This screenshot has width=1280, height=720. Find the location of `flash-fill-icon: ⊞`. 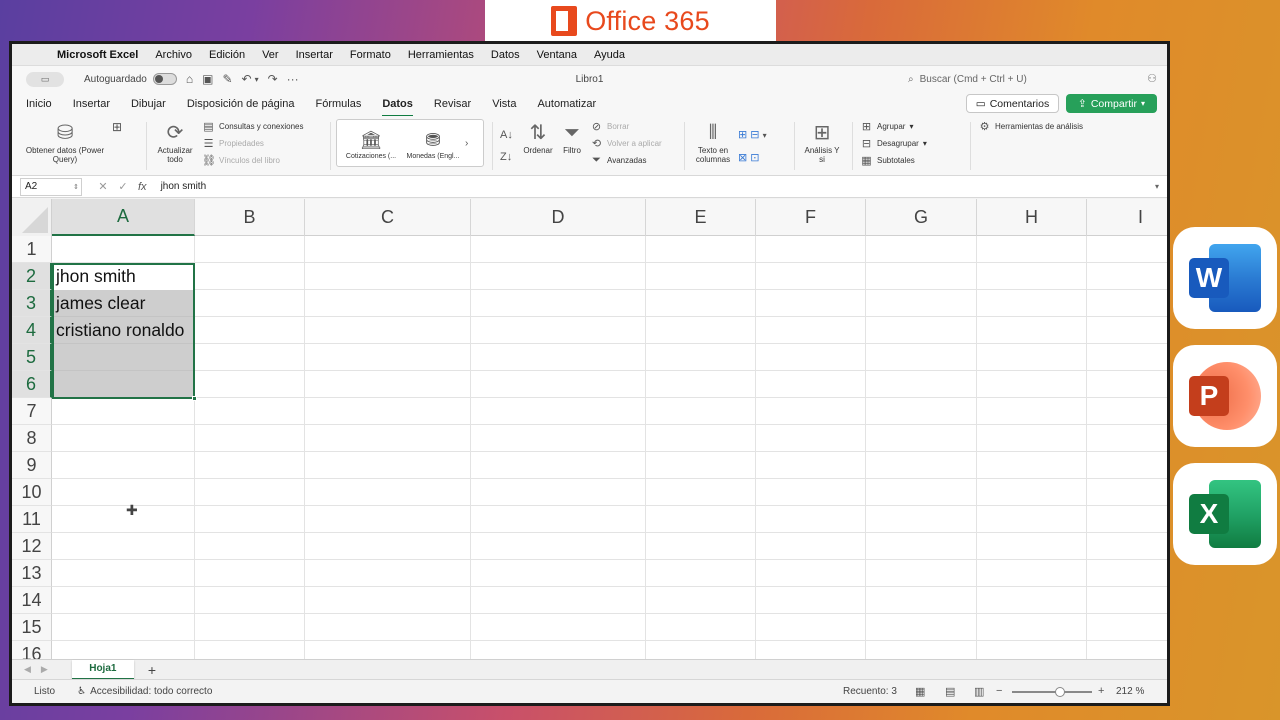

flash-fill-icon: ⊞ is located at coordinates (742, 135).